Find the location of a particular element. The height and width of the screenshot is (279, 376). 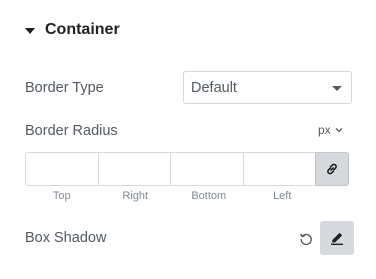

pencil-icon is located at coordinates (337, 238).